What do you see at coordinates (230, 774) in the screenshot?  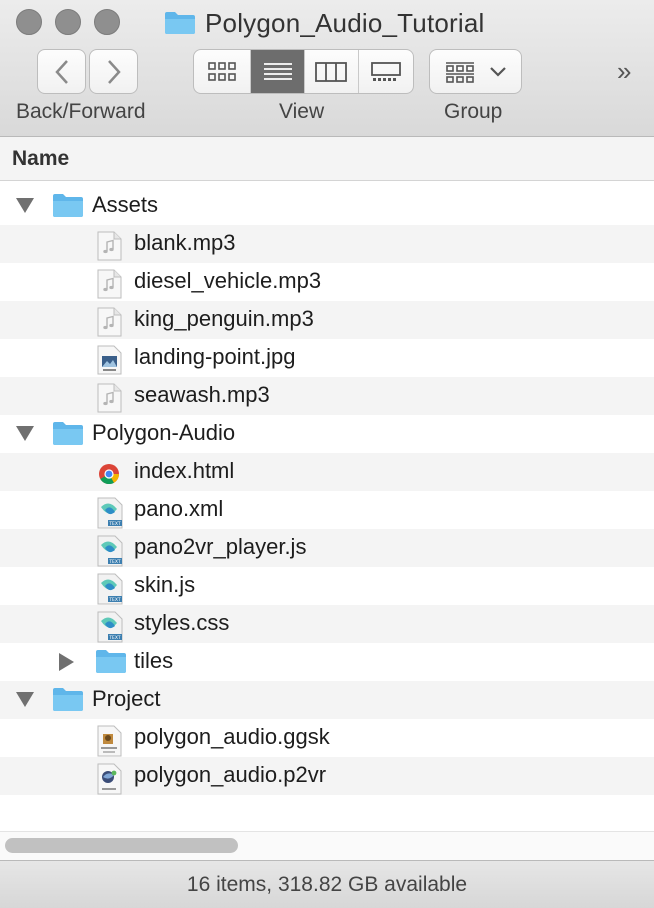 I see `list-item-name: polygon_audio.p2vr` at bounding box center [230, 774].